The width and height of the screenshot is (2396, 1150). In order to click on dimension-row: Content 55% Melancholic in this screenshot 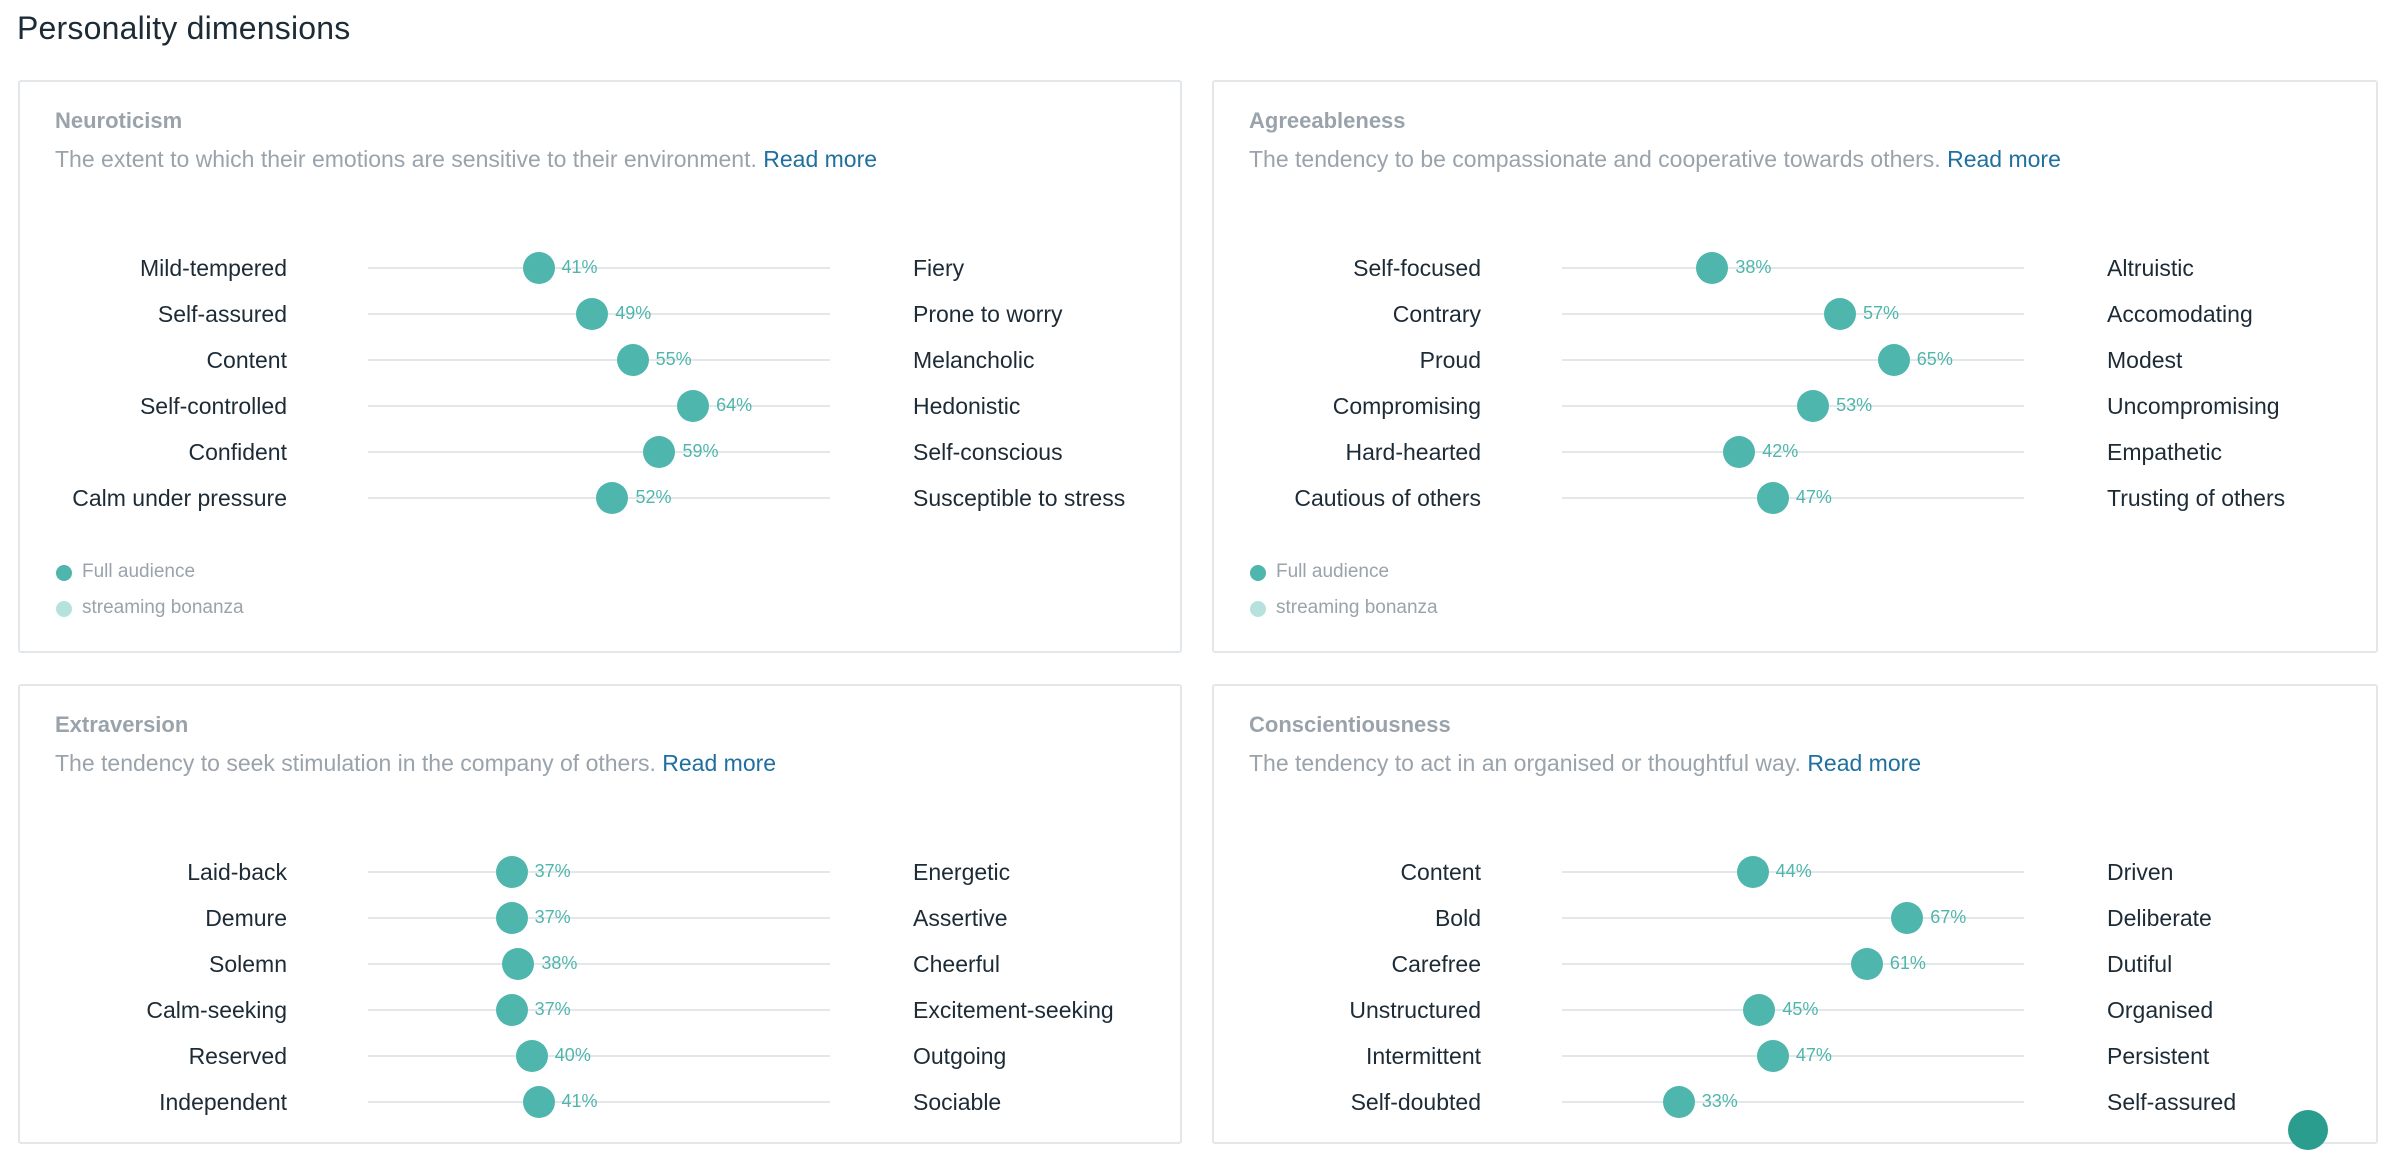, I will do `click(600, 360)`.